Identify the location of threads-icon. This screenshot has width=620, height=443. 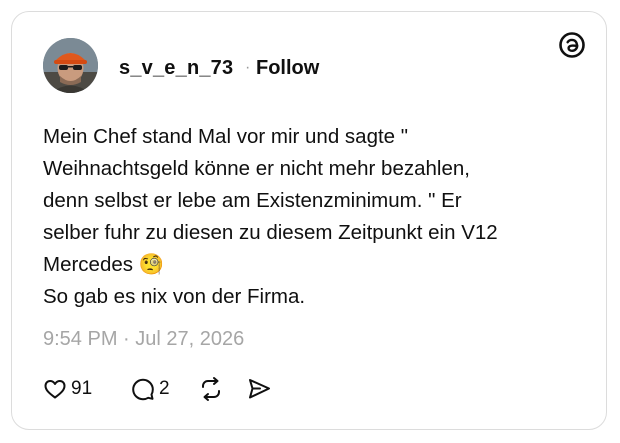
(572, 45).